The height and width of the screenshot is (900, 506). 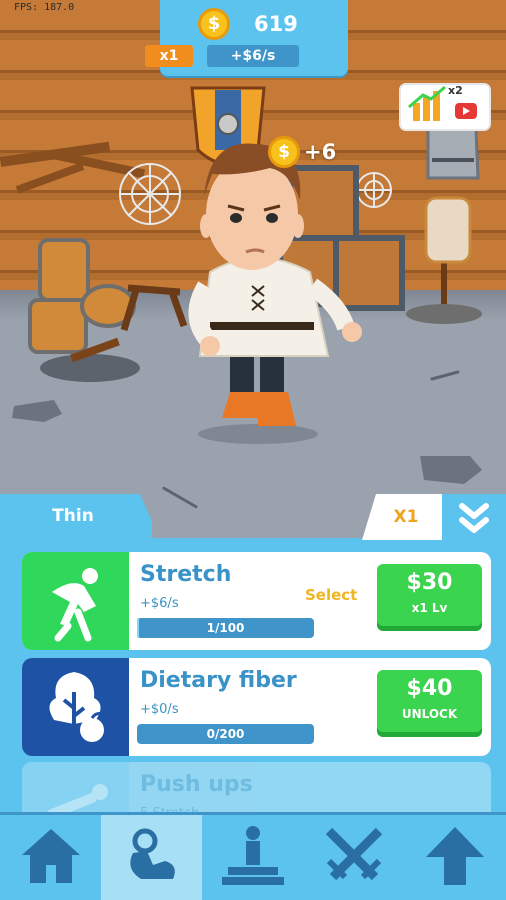 What do you see at coordinates (256, 601) in the screenshot?
I see `upgrade-card-stretch: Stretch +$6/s 1/100 Select $30 x1 Lv` at bounding box center [256, 601].